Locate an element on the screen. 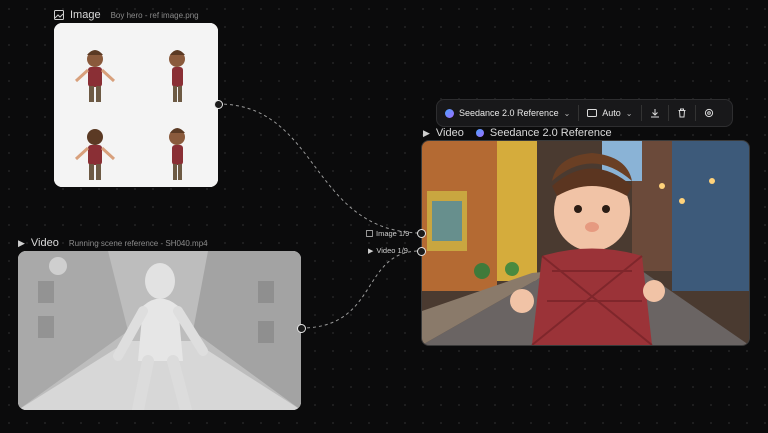  video-node-filename: Running scene reference - SH040.mp4 is located at coordinates (138, 243).